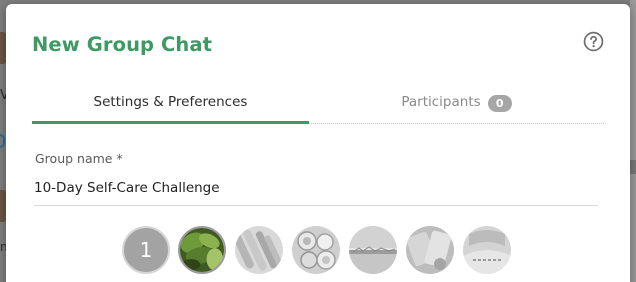 This screenshot has width=636, height=282. I want to click on group-name-input, so click(316, 191).